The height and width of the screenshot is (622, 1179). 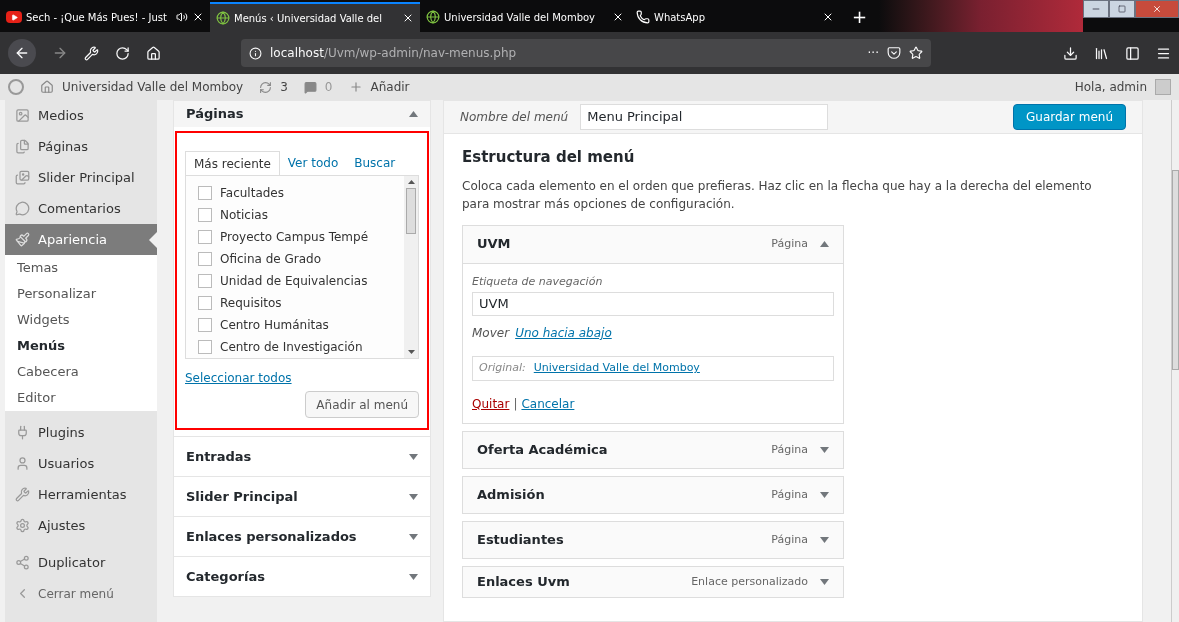 What do you see at coordinates (491, 404) in the screenshot?
I see `remove-link: Quitar` at bounding box center [491, 404].